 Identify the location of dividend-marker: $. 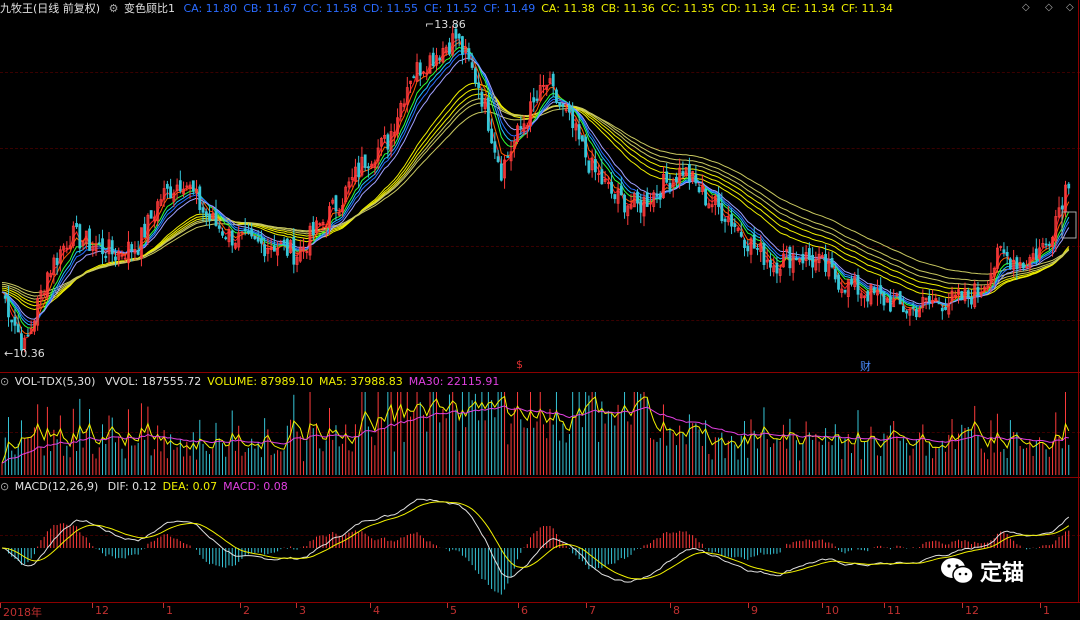
(519, 364).